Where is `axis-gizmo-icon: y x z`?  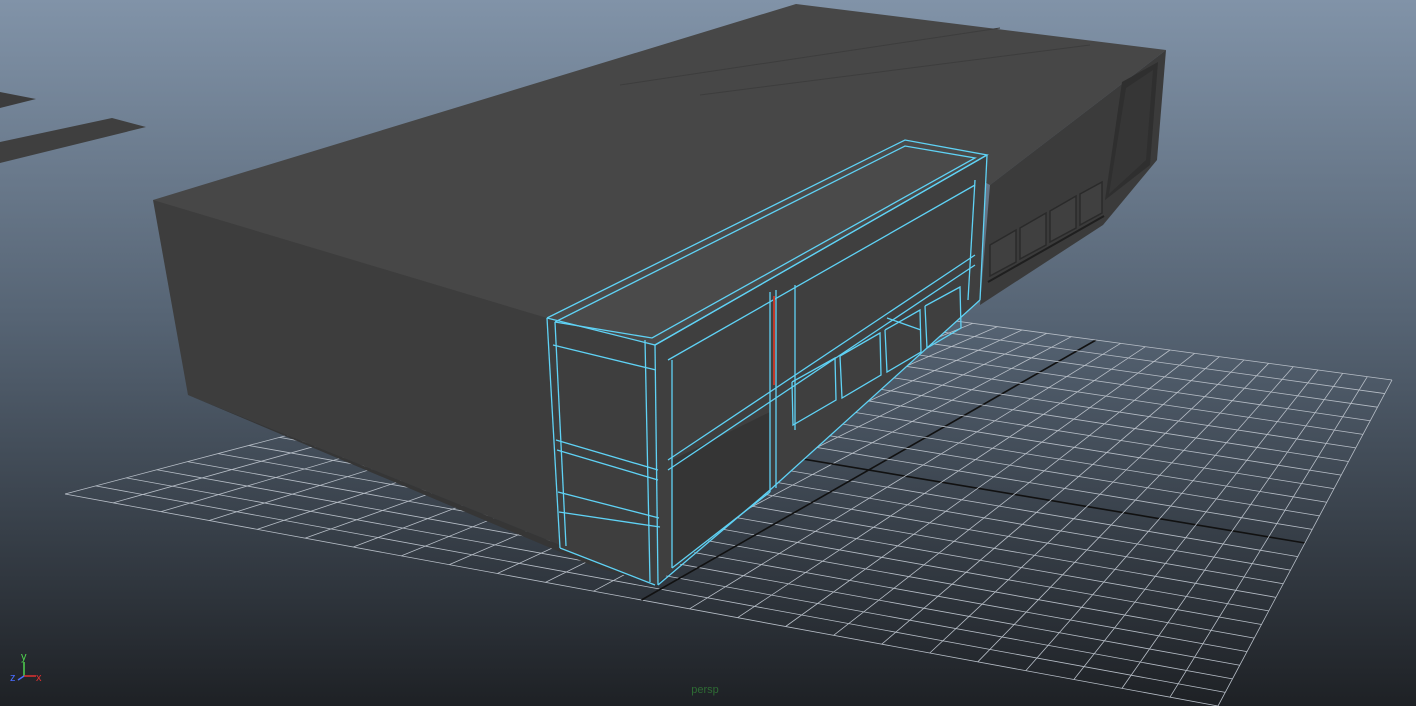 axis-gizmo-icon: y x z is located at coordinates (26, 667).